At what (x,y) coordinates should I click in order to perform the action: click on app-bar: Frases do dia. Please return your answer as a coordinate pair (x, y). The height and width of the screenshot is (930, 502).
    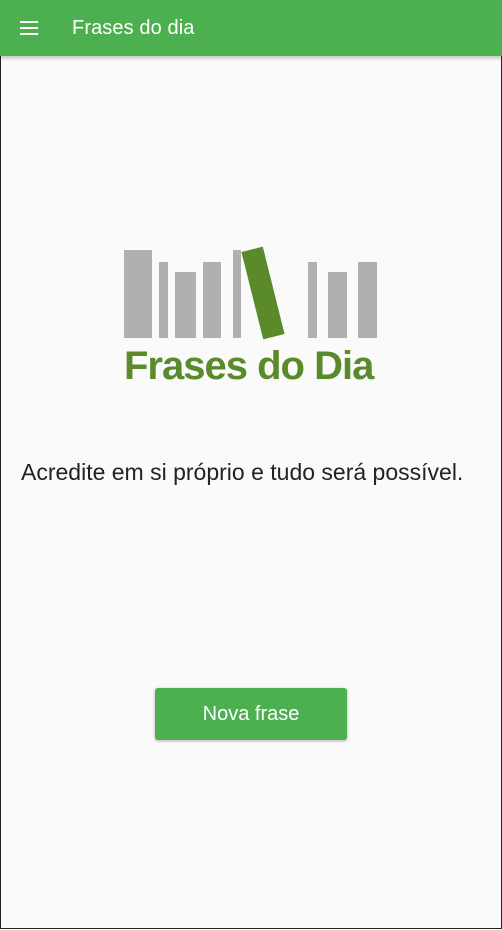
    Looking at the image, I should click on (251, 28).